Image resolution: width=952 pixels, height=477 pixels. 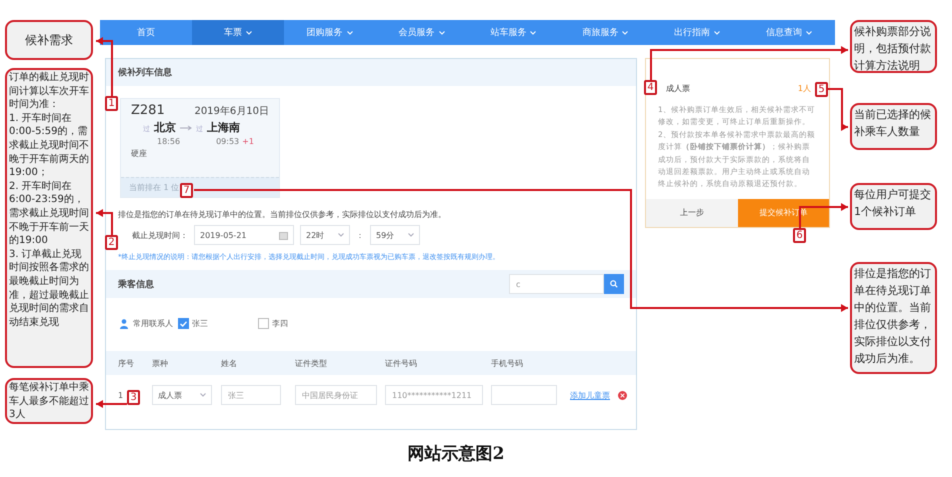 What do you see at coordinates (282, 214) in the screenshot?
I see `queue-note: 排位是指您的订单在待兑现订单中的位置。当前排位仅供参考，实际排位以支付成功后为准。` at bounding box center [282, 214].